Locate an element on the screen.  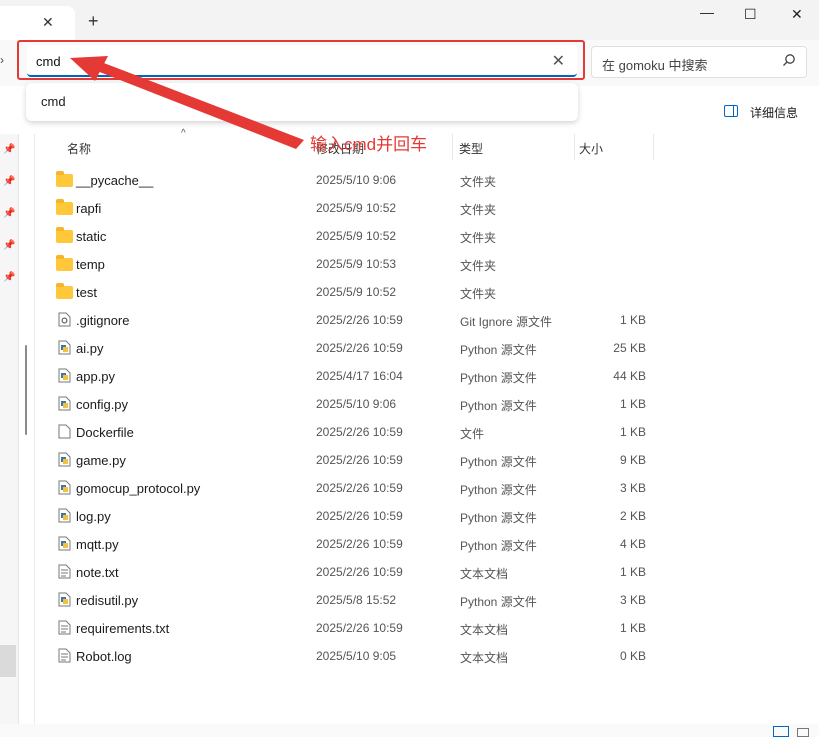
file-modified-date: 2025/5/10 9:05 is located at coordinates (356, 656).